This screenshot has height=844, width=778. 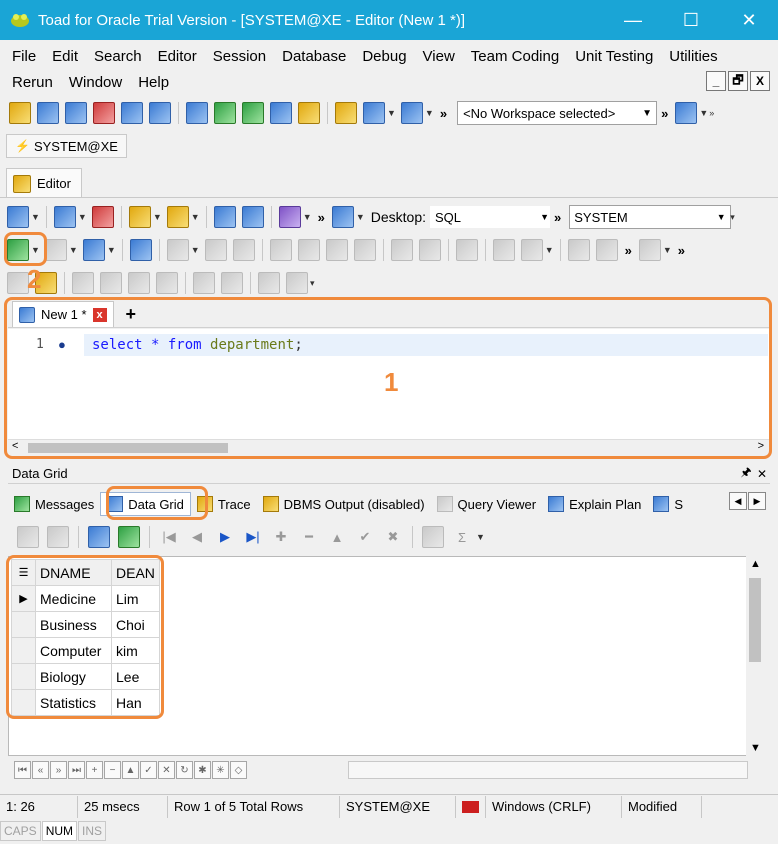 I want to click on tab-data-grid: Data Grid, so click(x=145, y=504).